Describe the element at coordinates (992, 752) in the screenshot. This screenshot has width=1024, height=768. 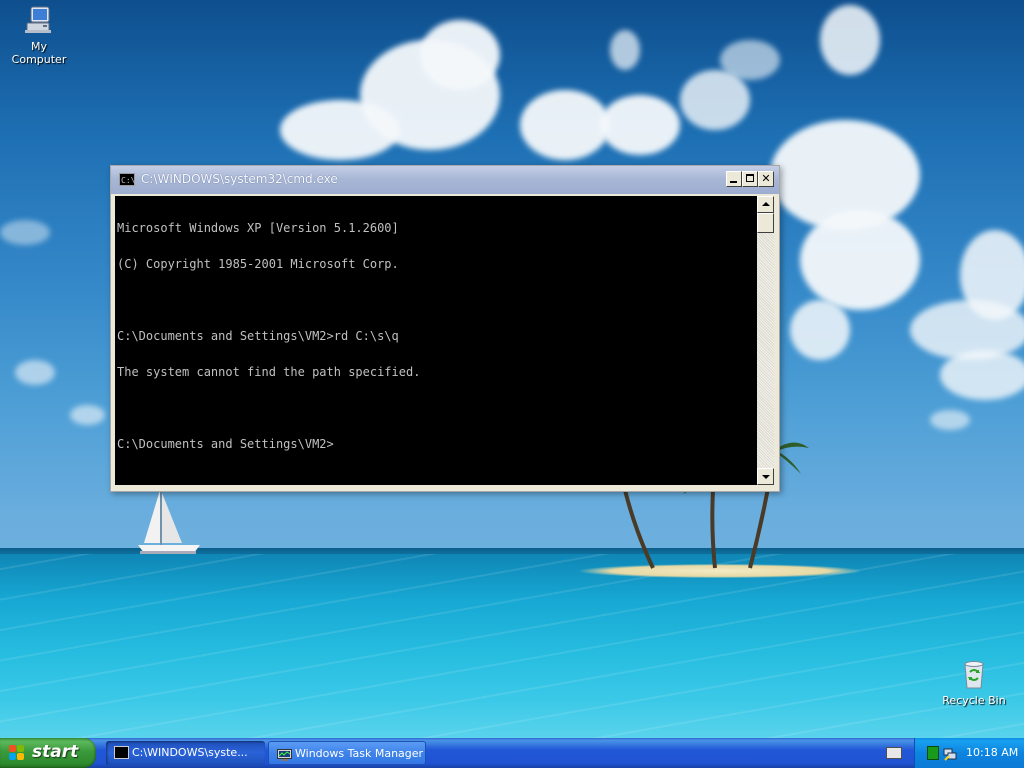
I see `clock: 10:18 AM` at that location.